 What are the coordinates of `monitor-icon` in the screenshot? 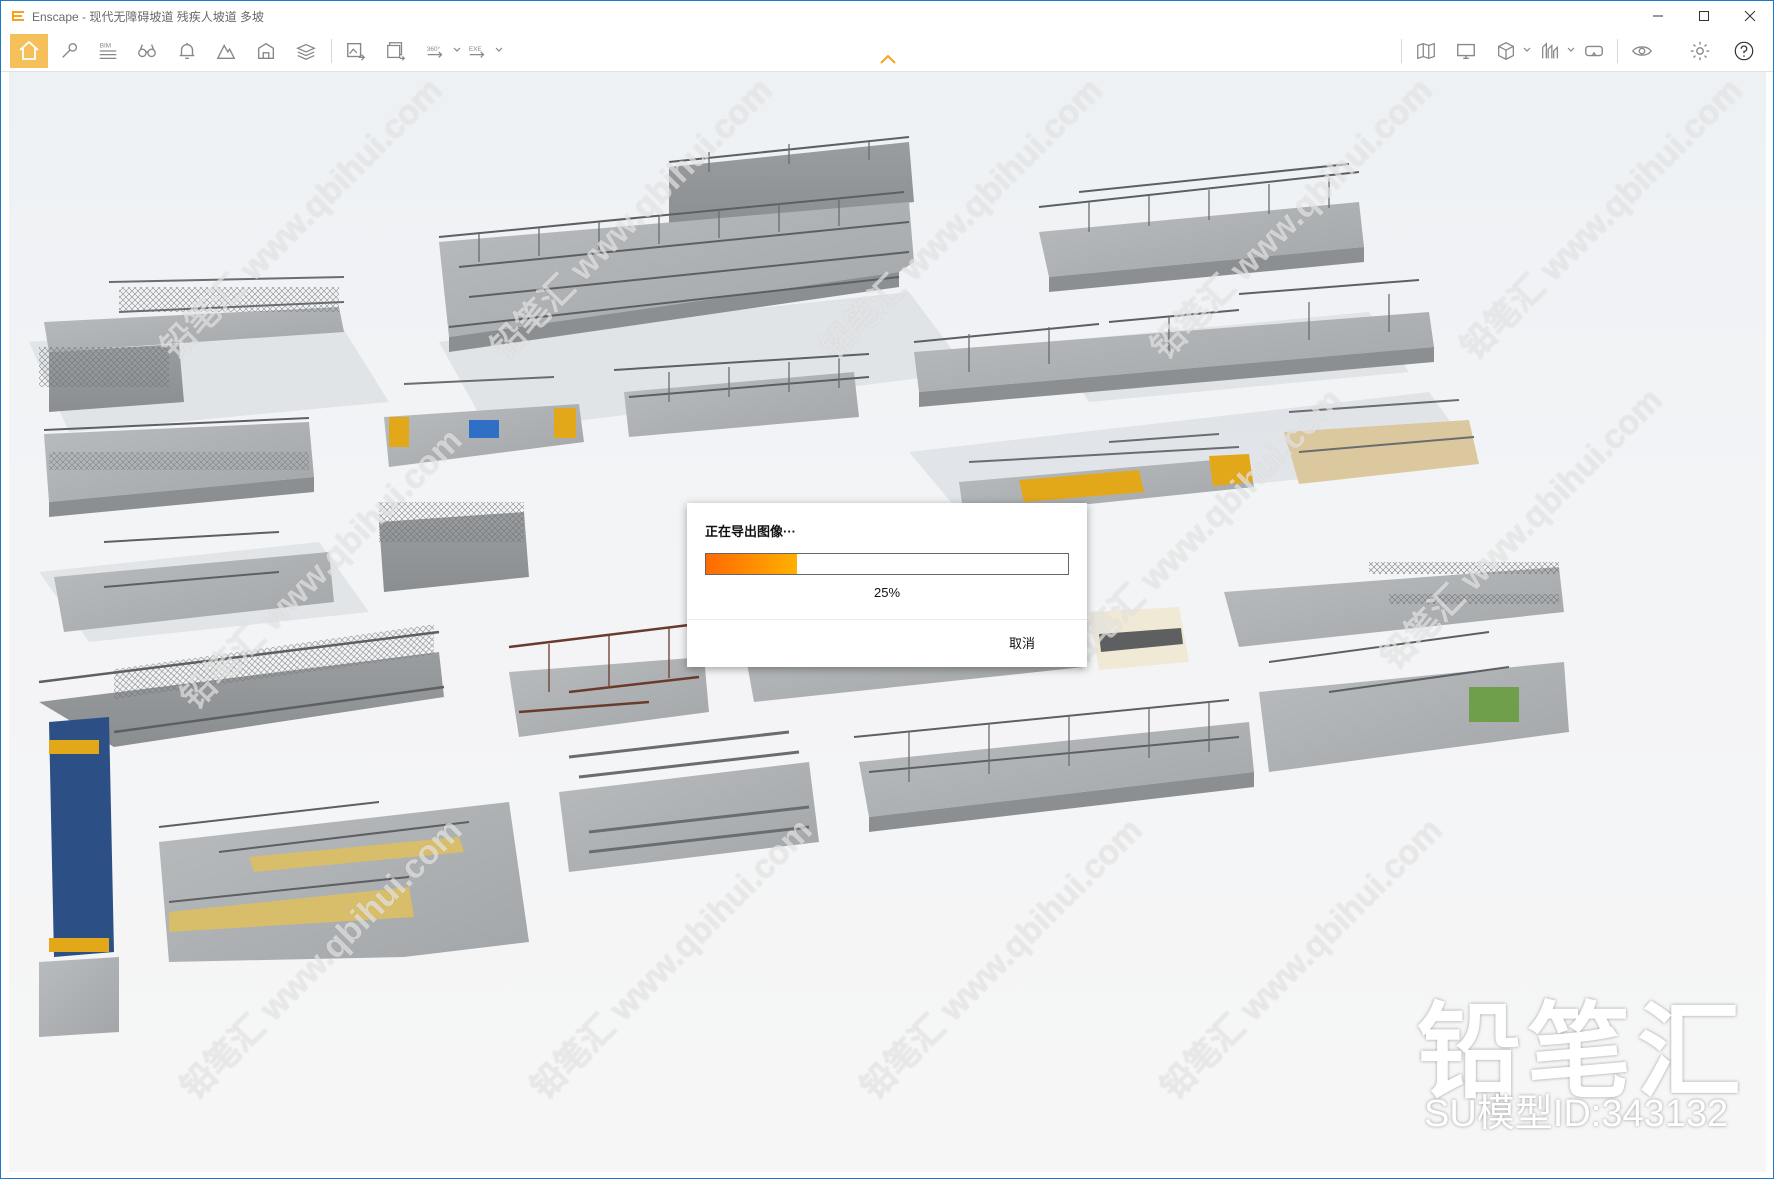 It's located at (1466, 51).